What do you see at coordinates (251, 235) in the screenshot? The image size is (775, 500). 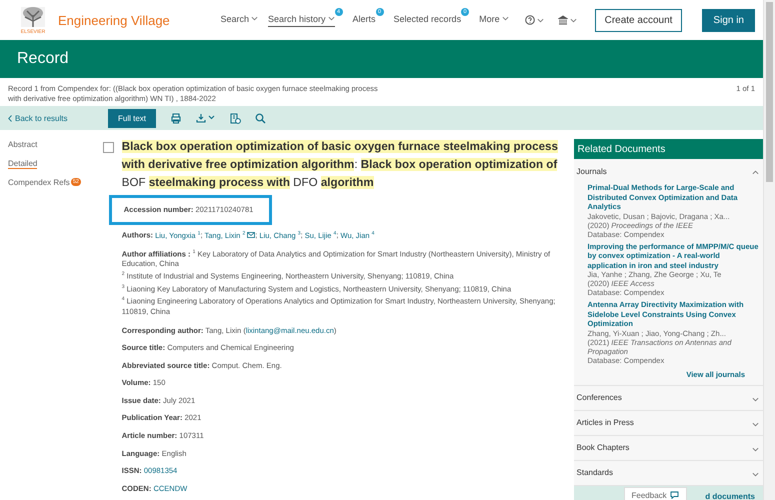 I see `email-icon` at bounding box center [251, 235].